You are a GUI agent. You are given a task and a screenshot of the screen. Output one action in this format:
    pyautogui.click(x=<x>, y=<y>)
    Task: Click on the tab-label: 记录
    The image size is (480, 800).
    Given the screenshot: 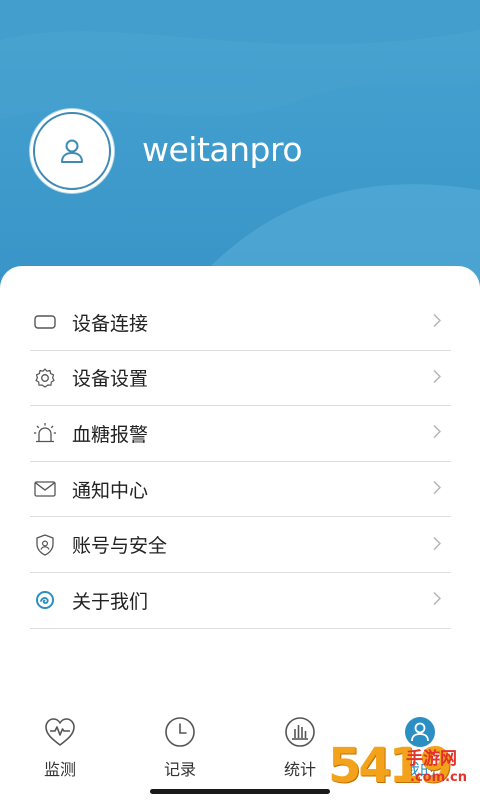 What is the action you would take?
    pyautogui.click(x=179, y=769)
    